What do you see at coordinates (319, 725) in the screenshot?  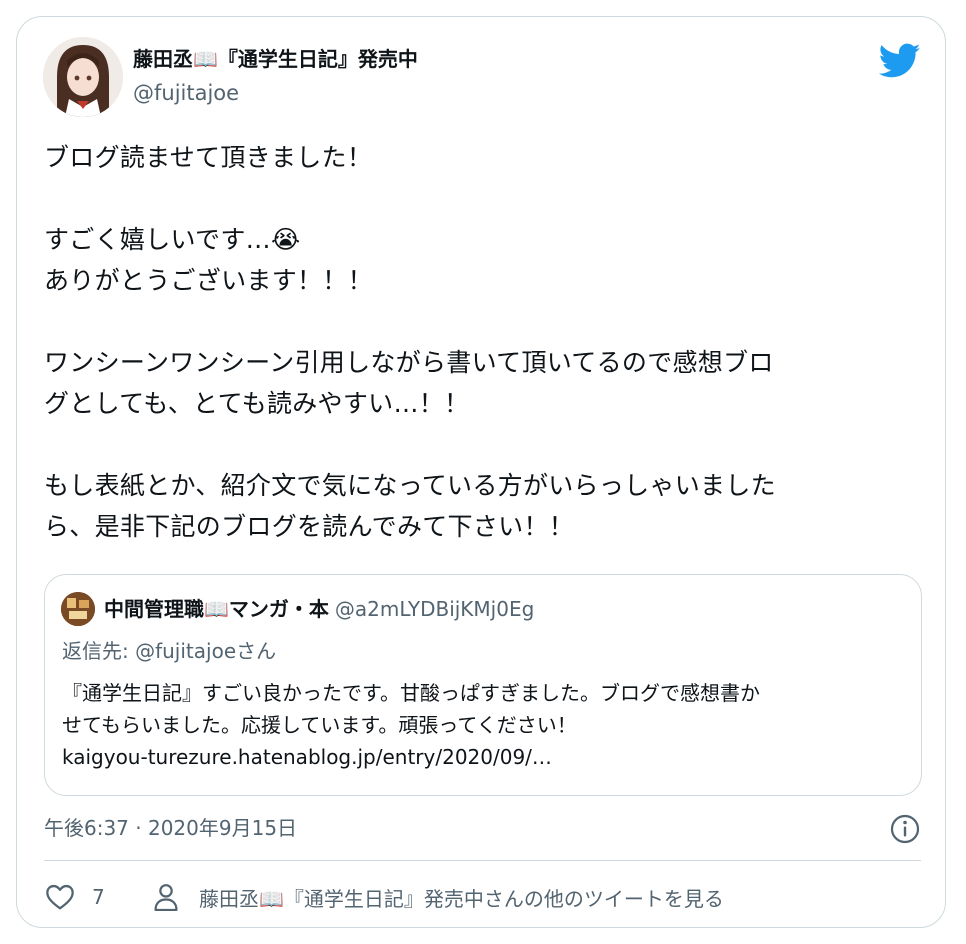 I see `quoted-text-line: せてもらいました。応援しています。頑張ってください！` at bounding box center [319, 725].